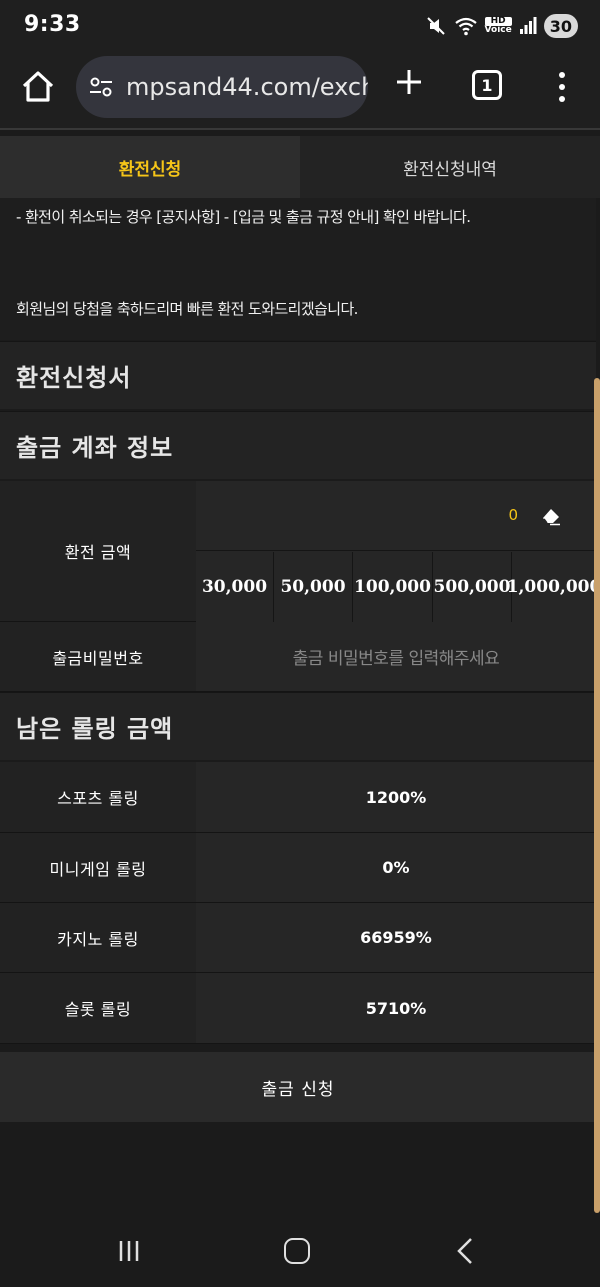 The height and width of the screenshot is (1287, 600). I want to click on rolling-label: 슬롯 롤링, so click(98, 1008).